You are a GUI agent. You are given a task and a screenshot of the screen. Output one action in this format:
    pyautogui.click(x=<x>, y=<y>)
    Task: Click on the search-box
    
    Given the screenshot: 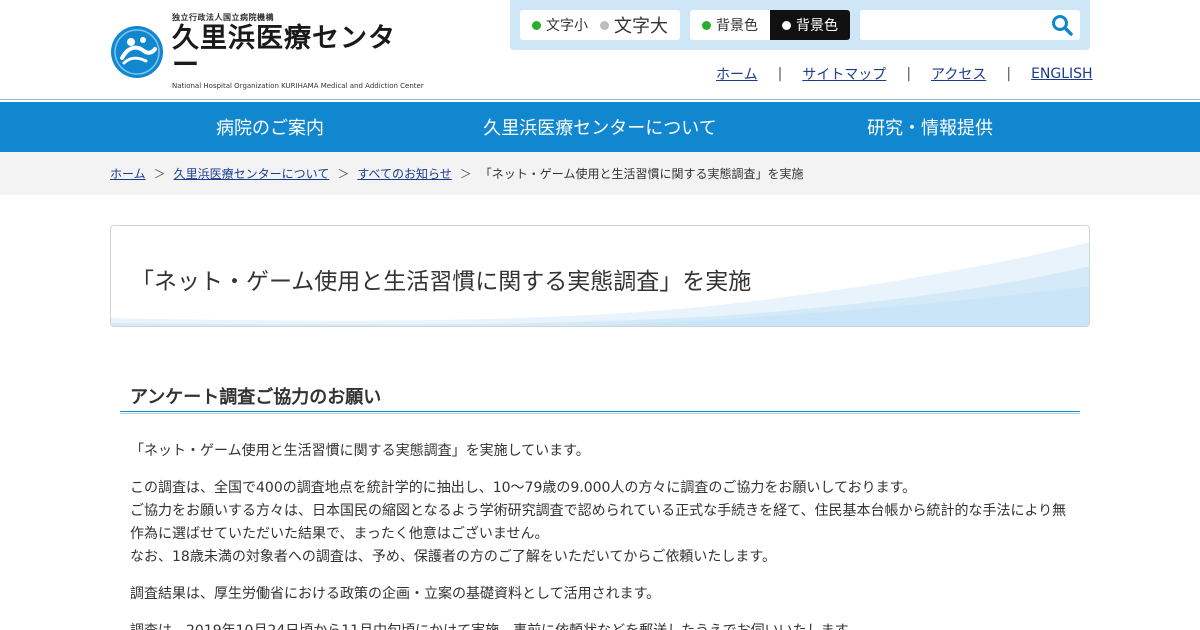 What is the action you would take?
    pyautogui.click(x=970, y=25)
    